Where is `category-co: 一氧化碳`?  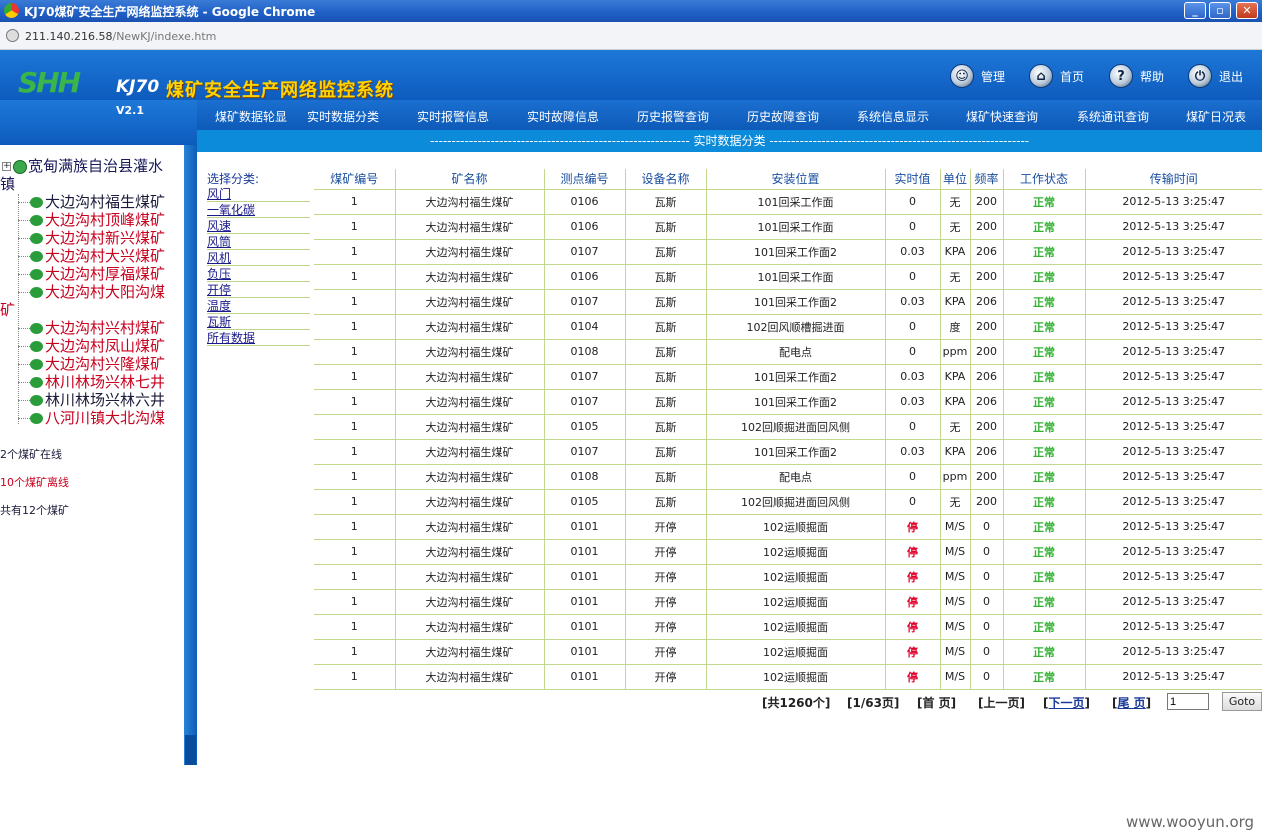 category-co: 一氧化碳 is located at coordinates (258, 210).